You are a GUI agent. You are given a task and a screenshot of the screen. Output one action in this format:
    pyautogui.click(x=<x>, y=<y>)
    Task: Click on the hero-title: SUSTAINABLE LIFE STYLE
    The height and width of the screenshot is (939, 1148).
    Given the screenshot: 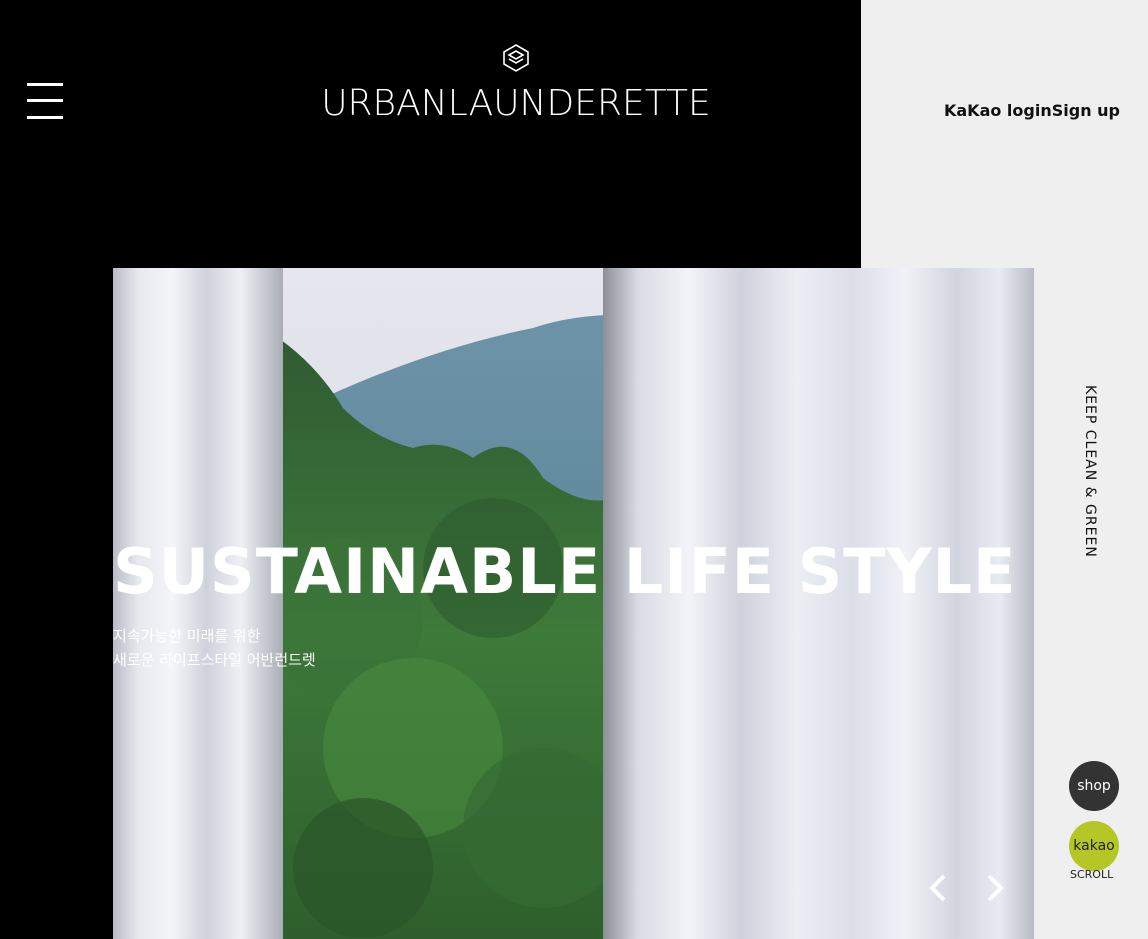 What is the action you would take?
    pyautogui.click(x=565, y=571)
    